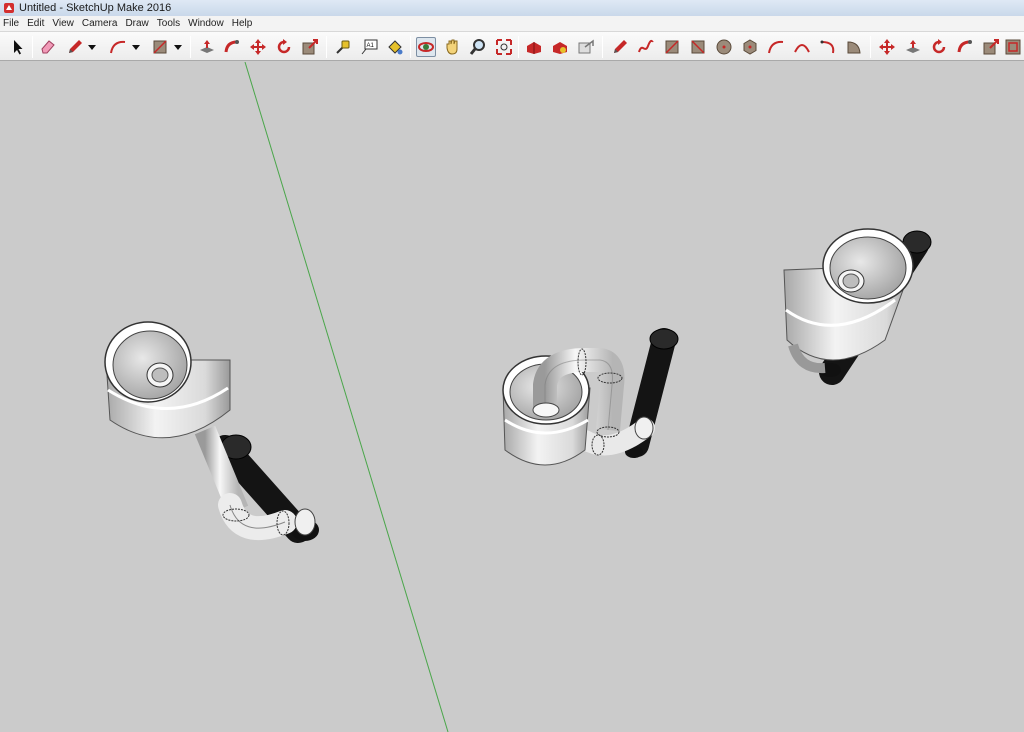 This screenshot has height=732, width=1024. I want to click on three-point-arc-icon, so click(827, 47).